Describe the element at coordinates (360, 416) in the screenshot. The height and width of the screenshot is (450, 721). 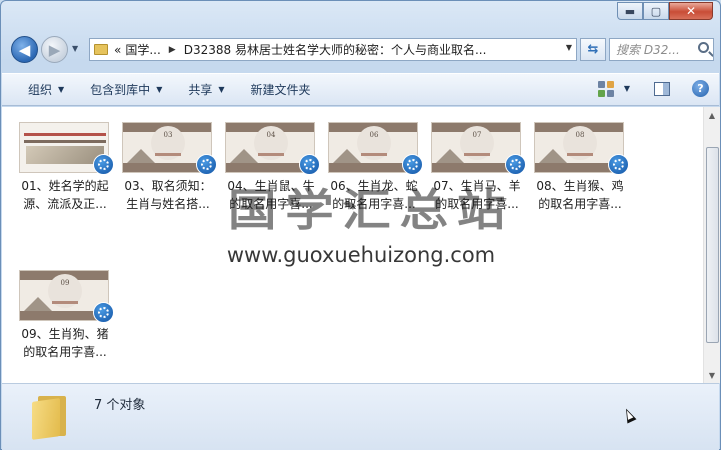
I see `details-pane: 7 个对象` at that location.